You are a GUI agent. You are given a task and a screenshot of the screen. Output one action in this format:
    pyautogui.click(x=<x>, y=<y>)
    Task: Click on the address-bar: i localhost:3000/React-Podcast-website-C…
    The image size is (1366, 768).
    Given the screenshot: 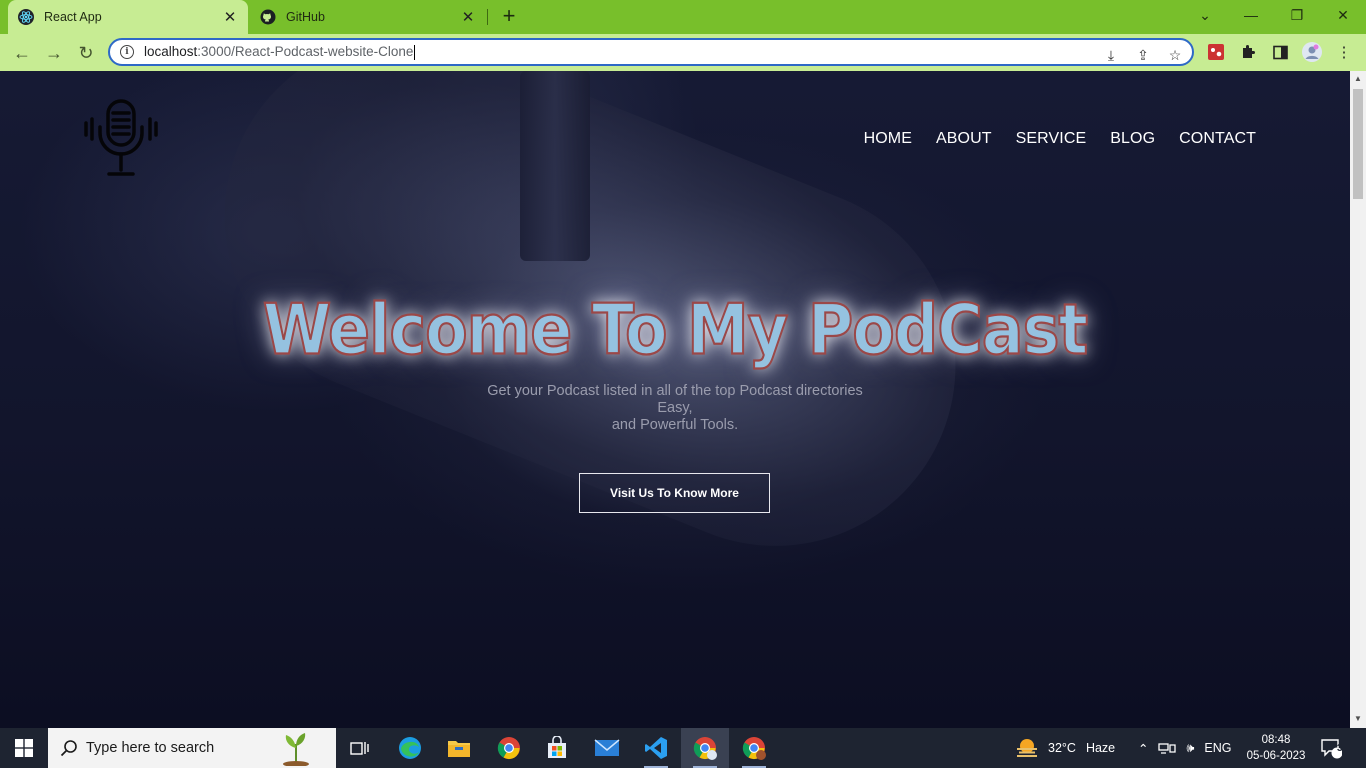 What is the action you would take?
    pyautogui.click(x=651, y=52)
    